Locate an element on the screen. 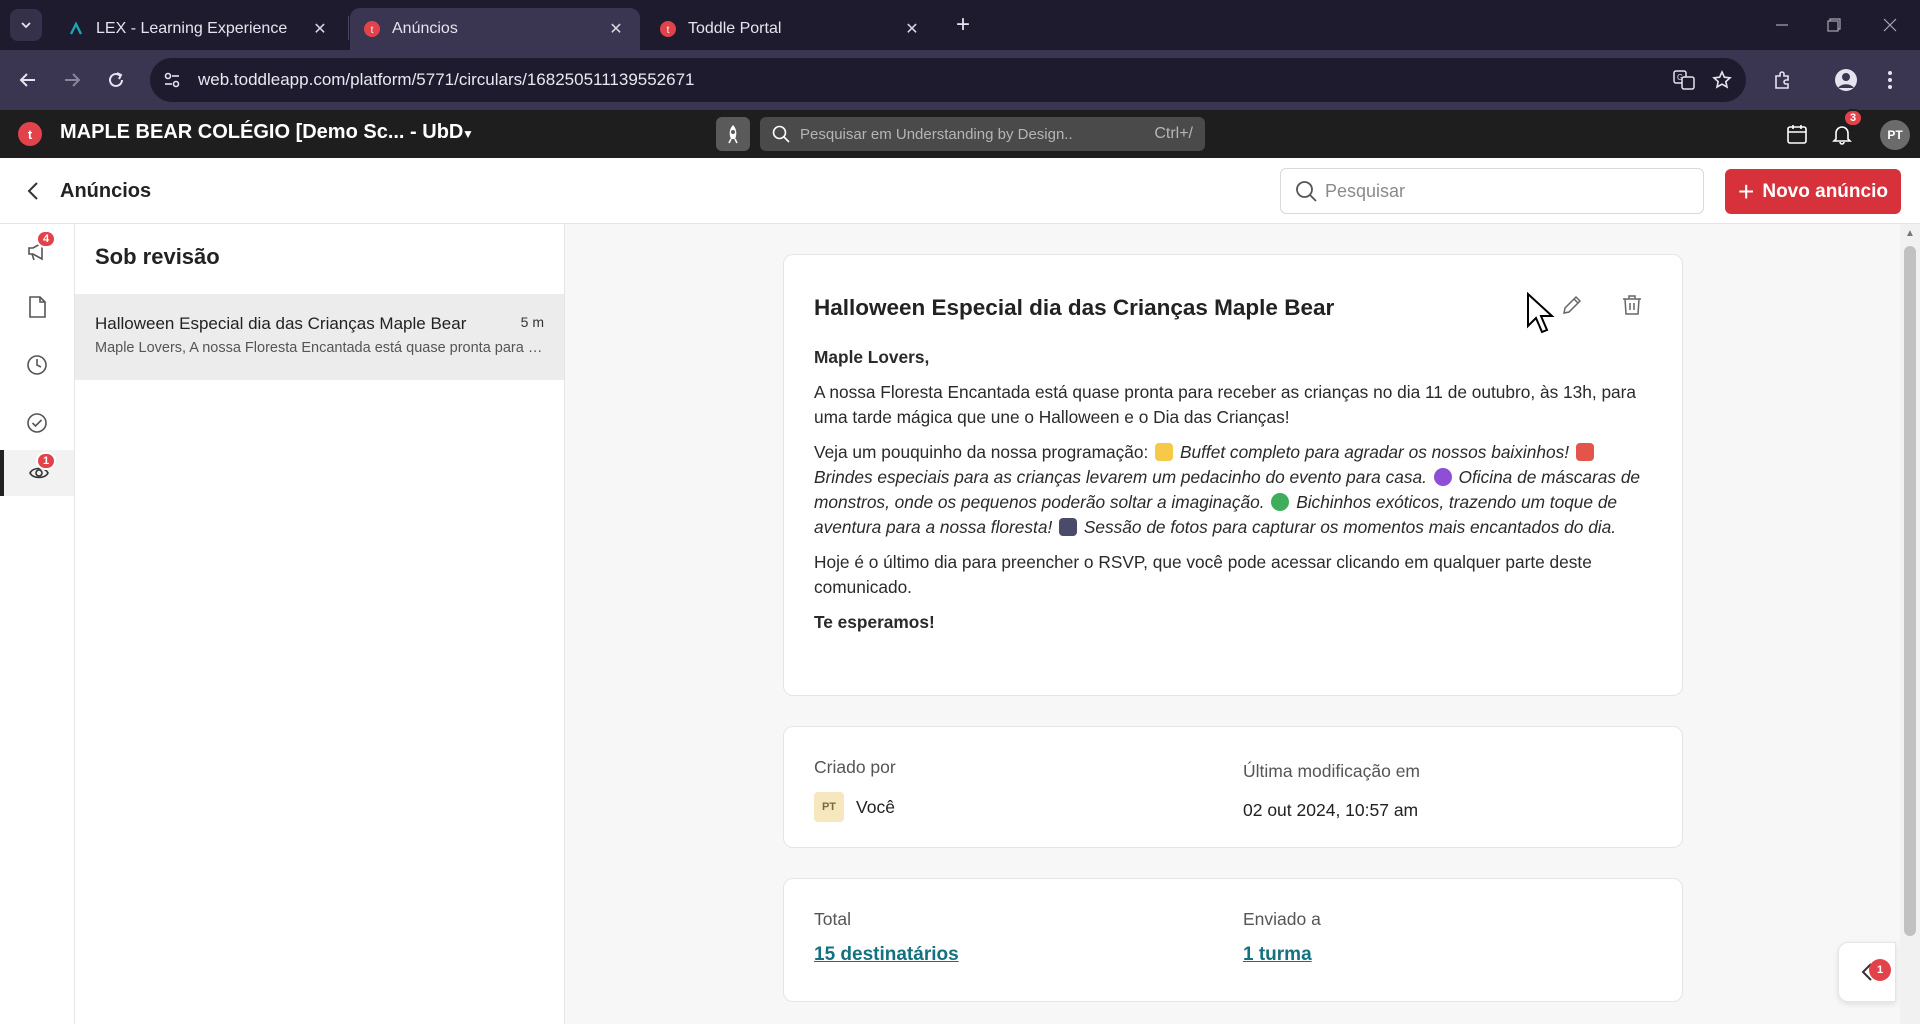  scroll-thumb is located at coordinates (1910, 591).